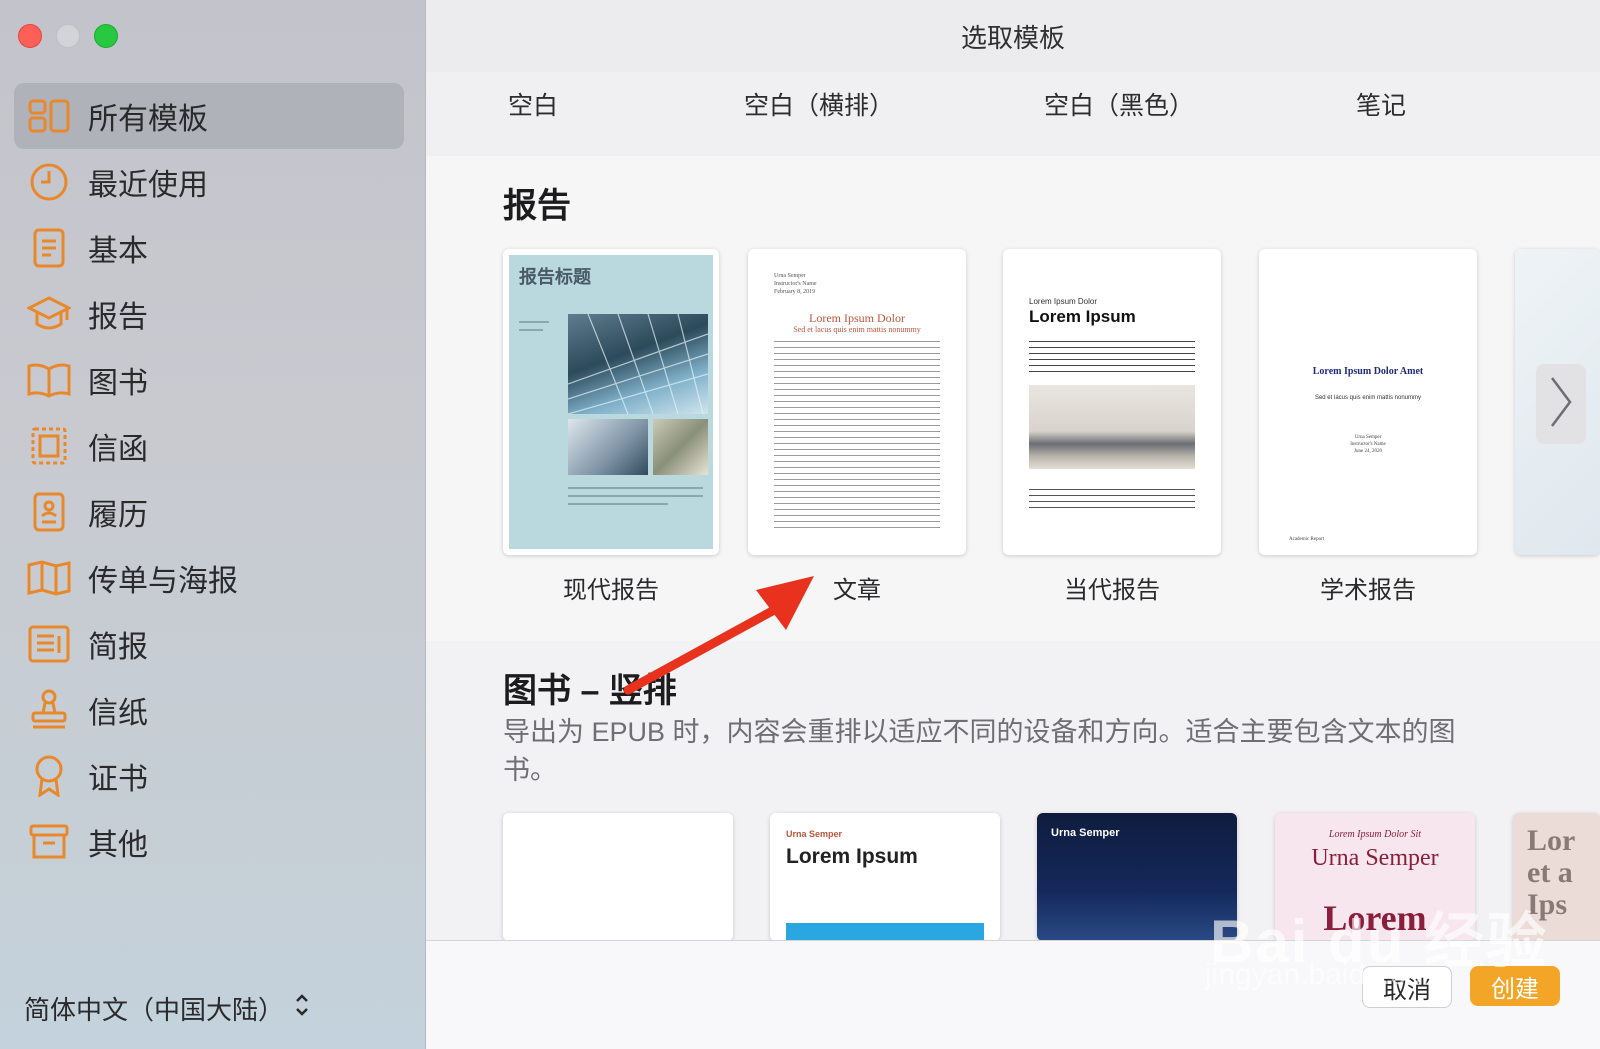  Describe the element at coordinates (154, 1010) in the screenshot. I see `language-label: 简体中文（中国大陆）` at that location.